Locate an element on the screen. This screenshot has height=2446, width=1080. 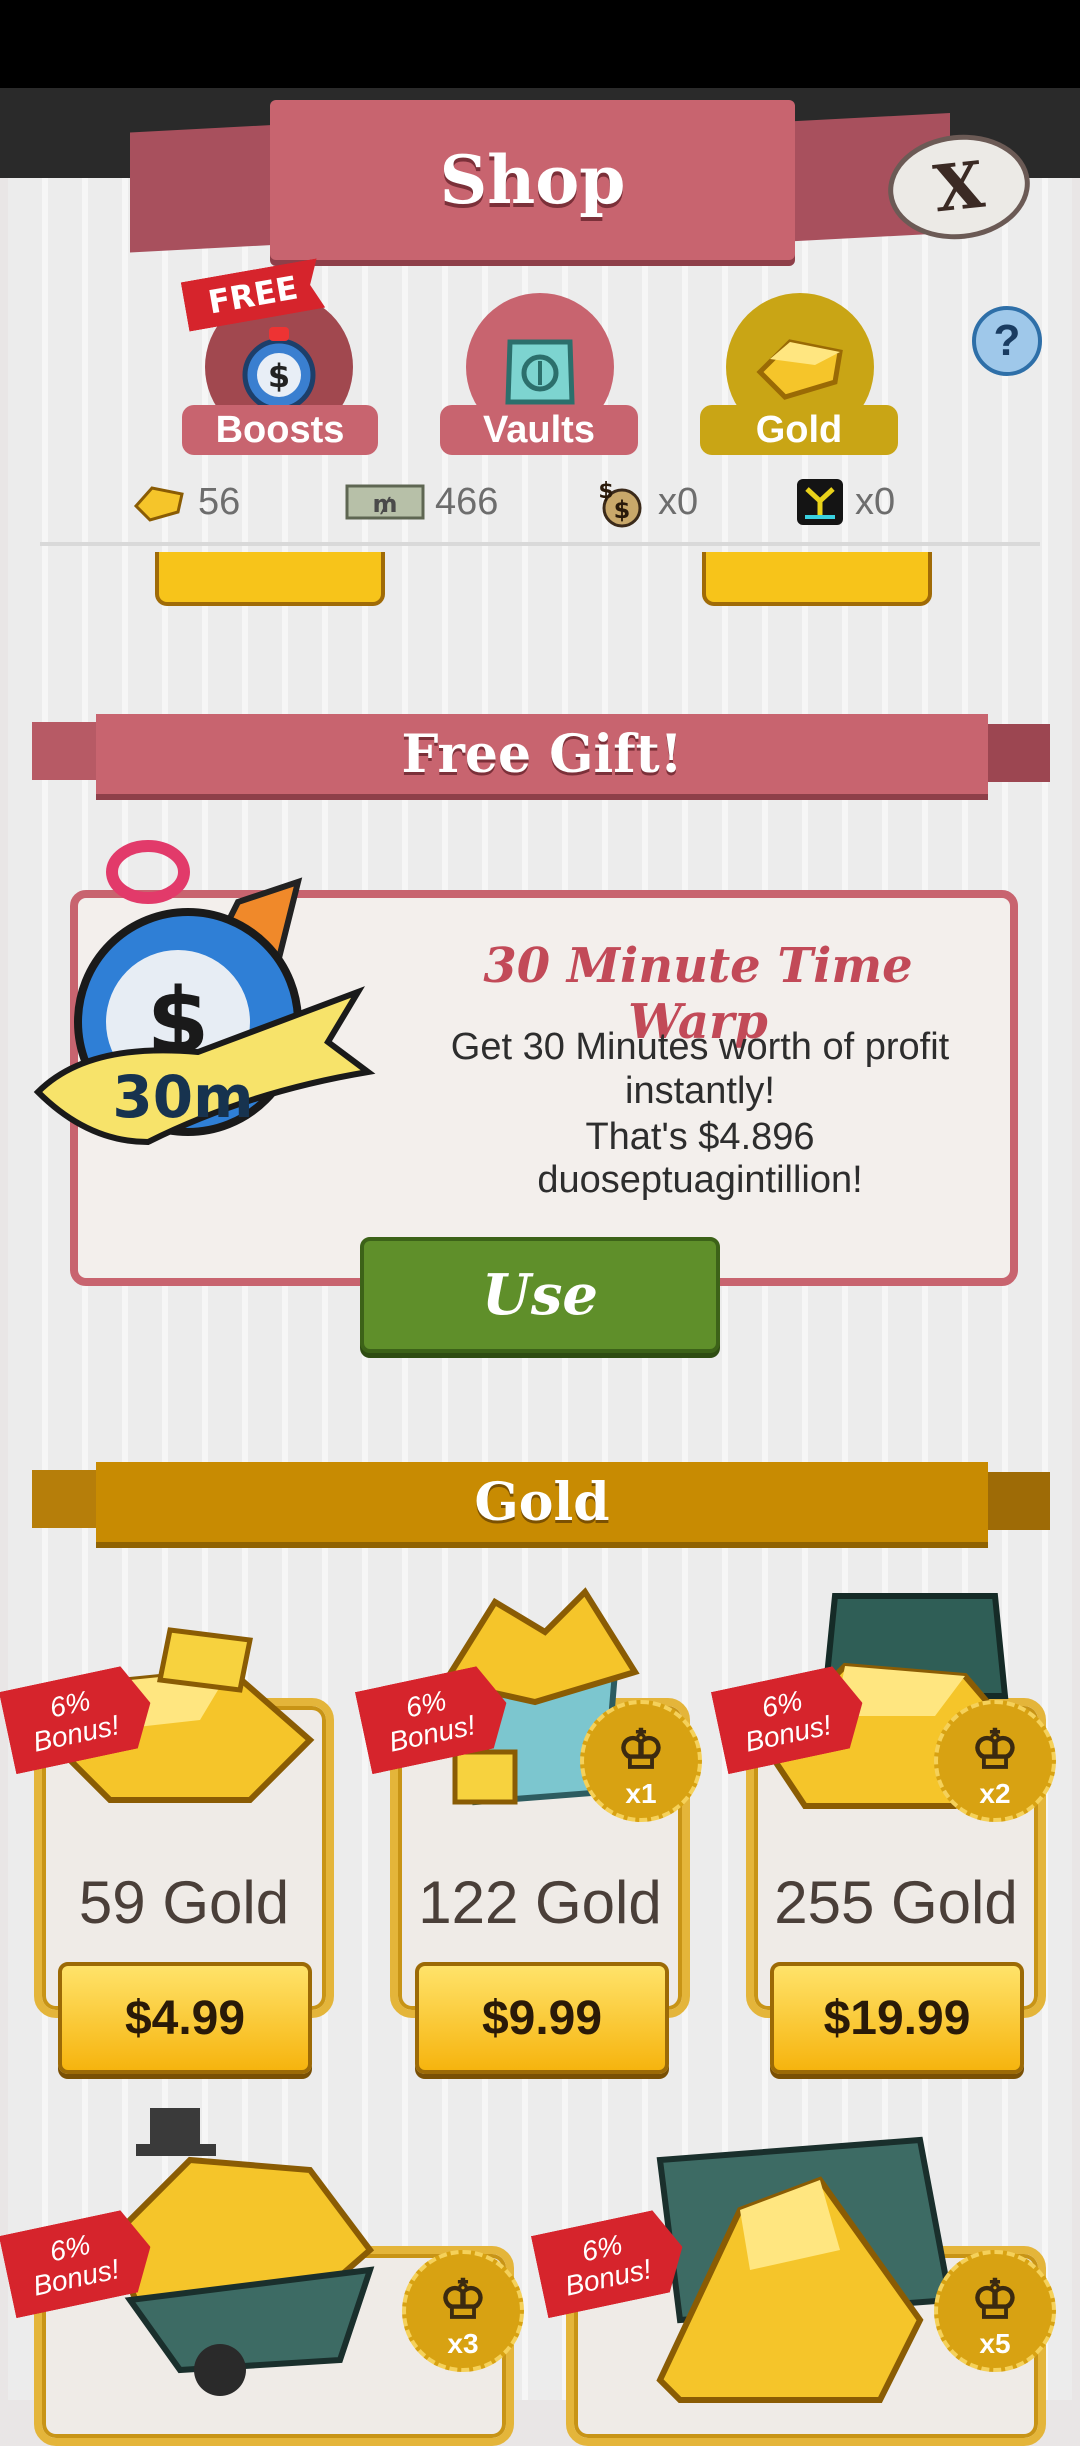
free-gift-header: Free Gift! is located at coordinates (542, 754).